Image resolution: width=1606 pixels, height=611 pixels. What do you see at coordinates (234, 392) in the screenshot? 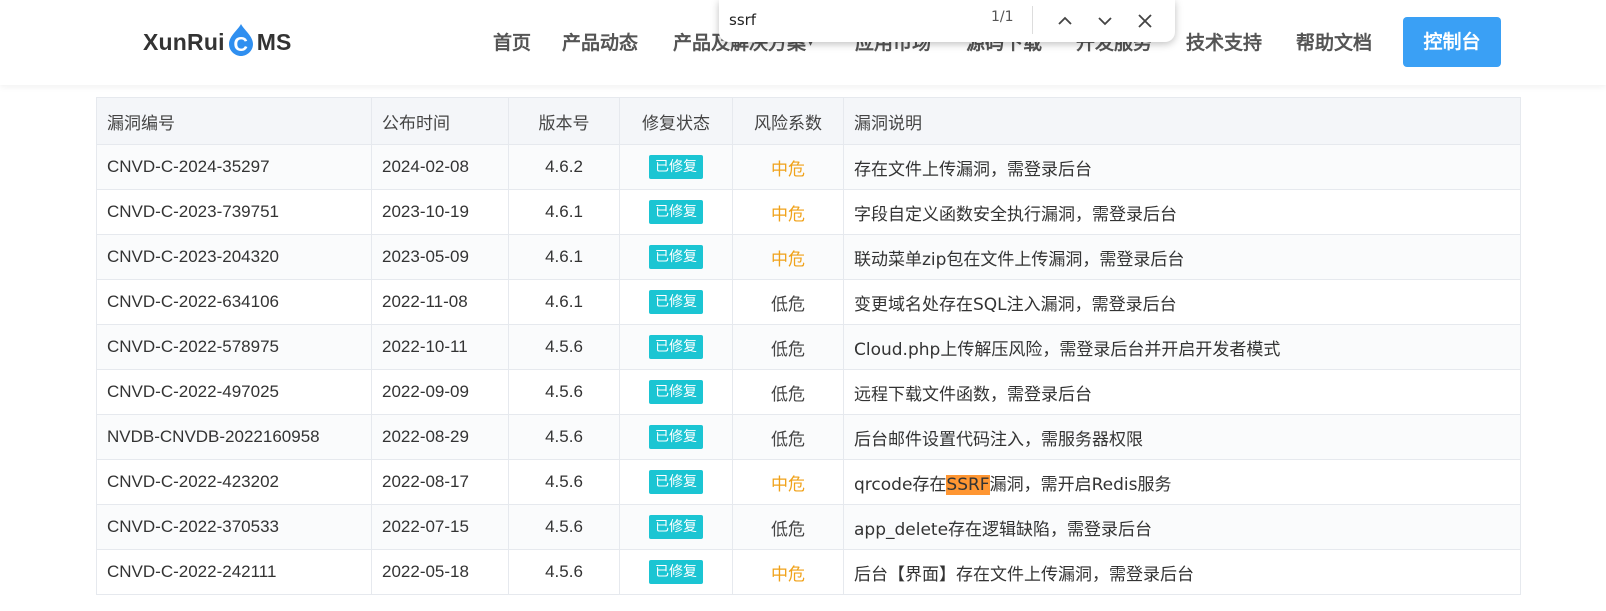
I see `cell-id: CNVD-C-2022-497025` at bounding box center [234, 392].